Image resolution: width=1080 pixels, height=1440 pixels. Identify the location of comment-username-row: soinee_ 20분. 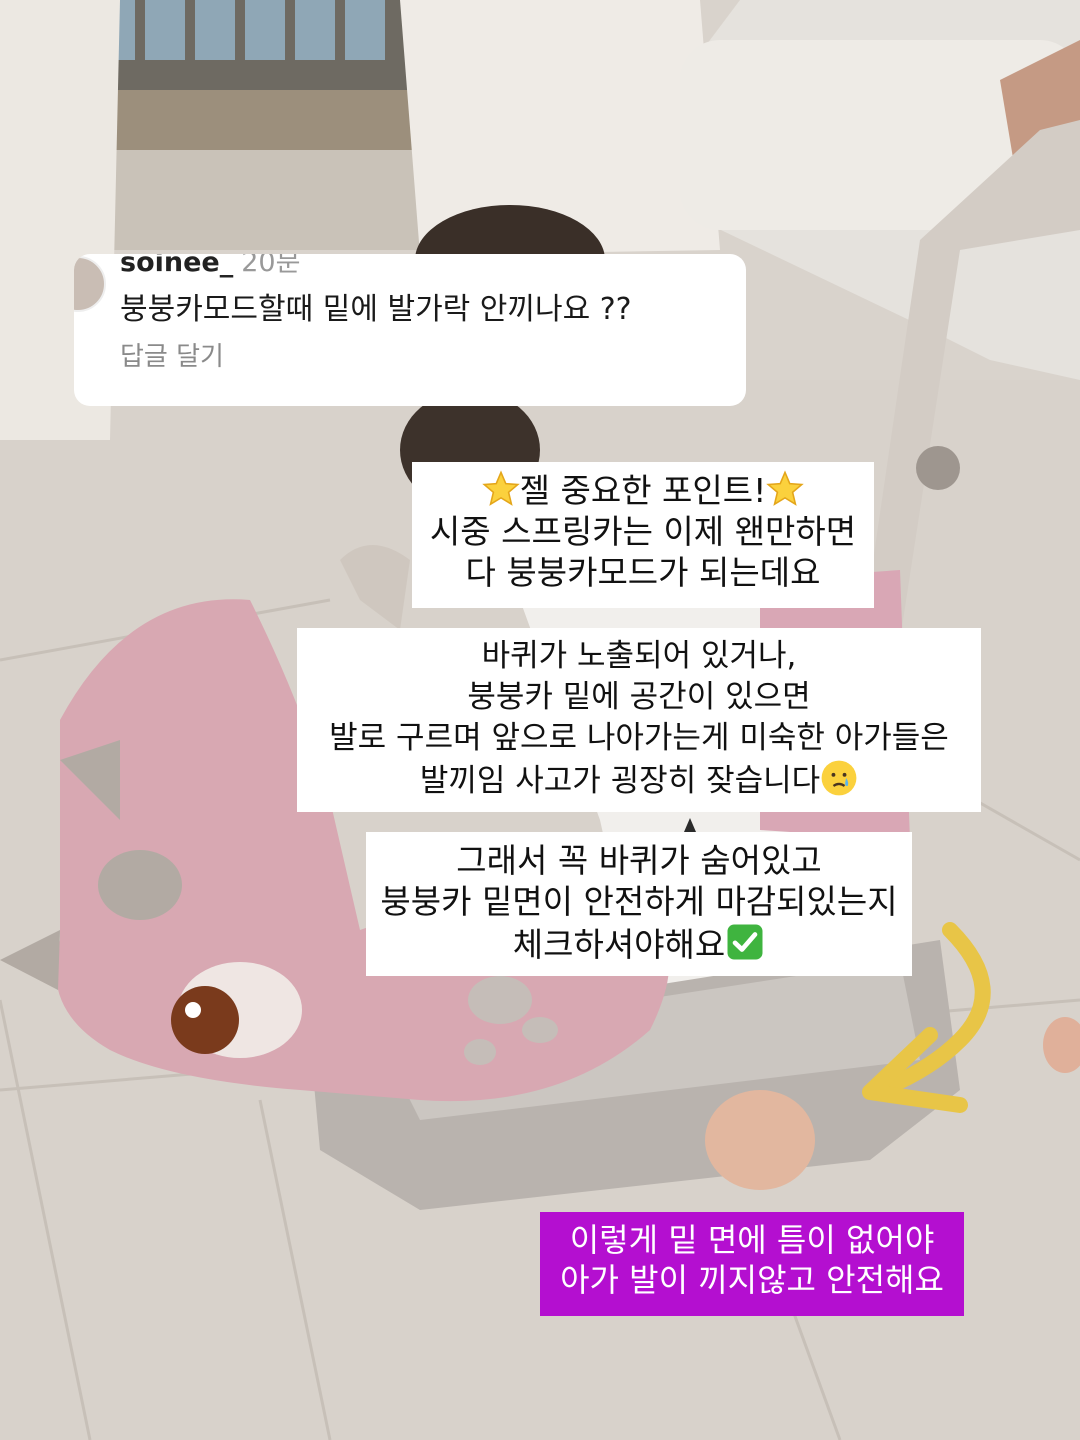
(210, 266).